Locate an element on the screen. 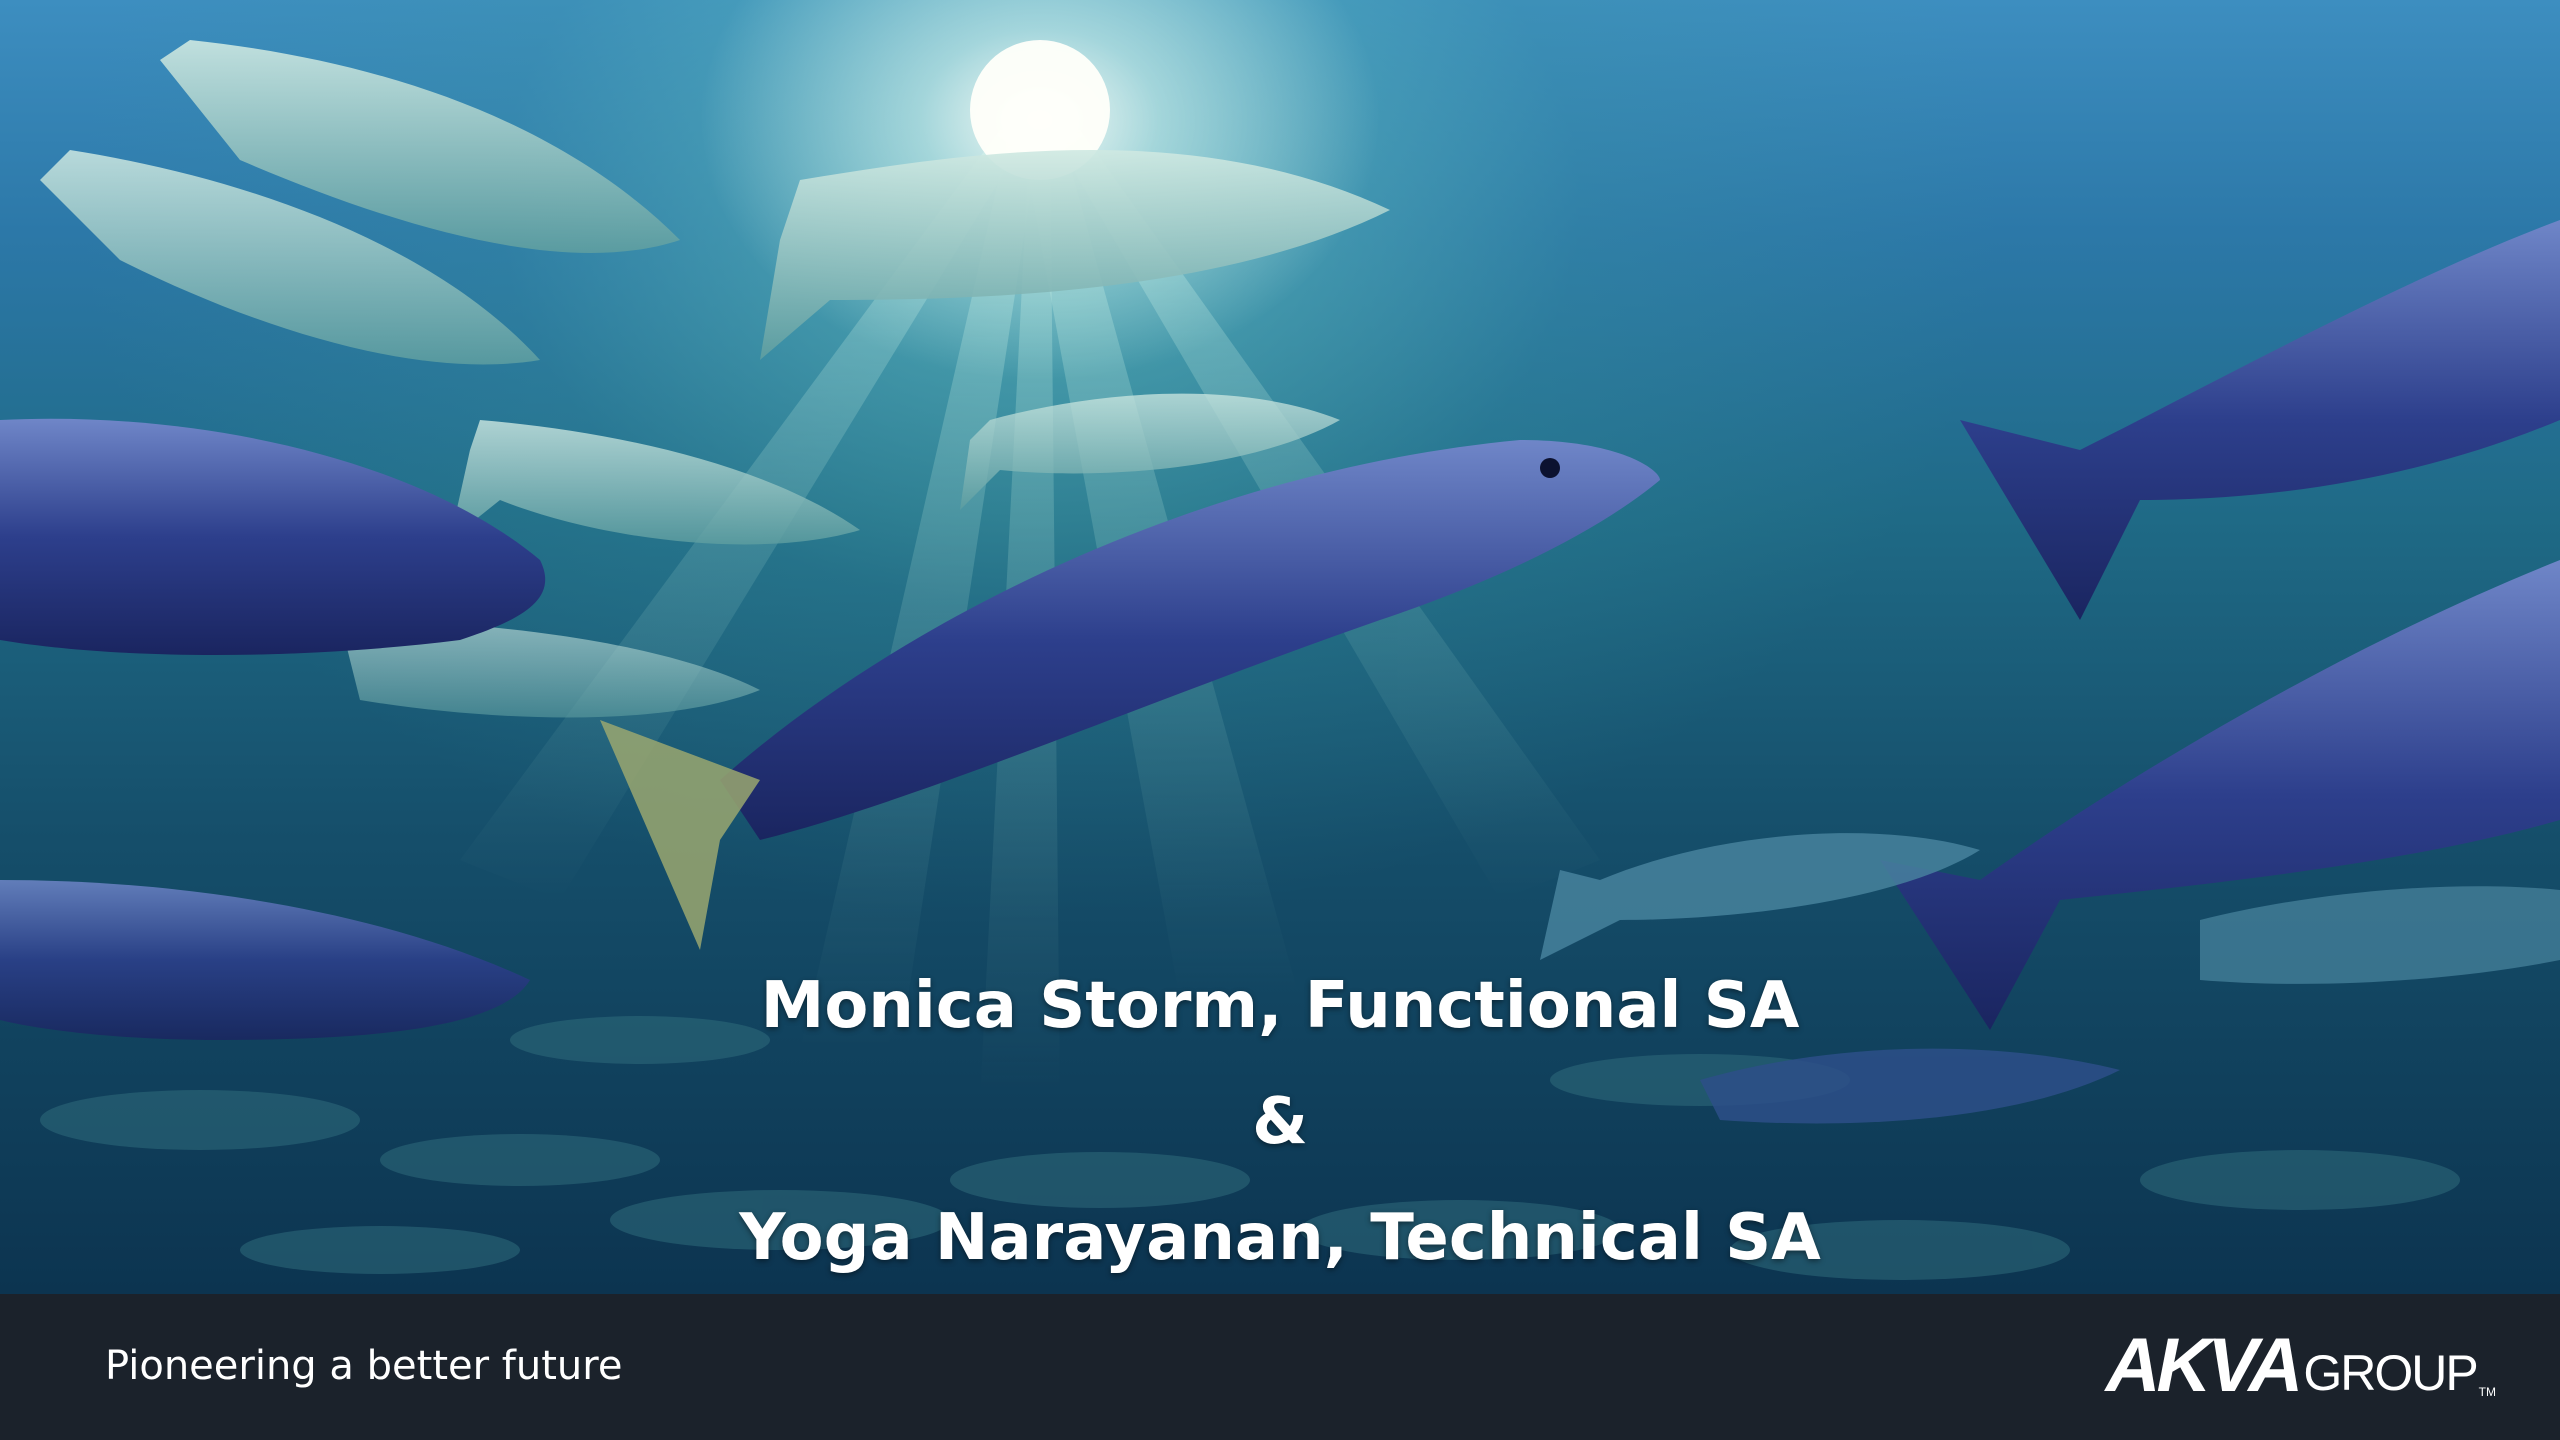  logo-akva-text: AKVA is located at coordinates (2204, 1365).